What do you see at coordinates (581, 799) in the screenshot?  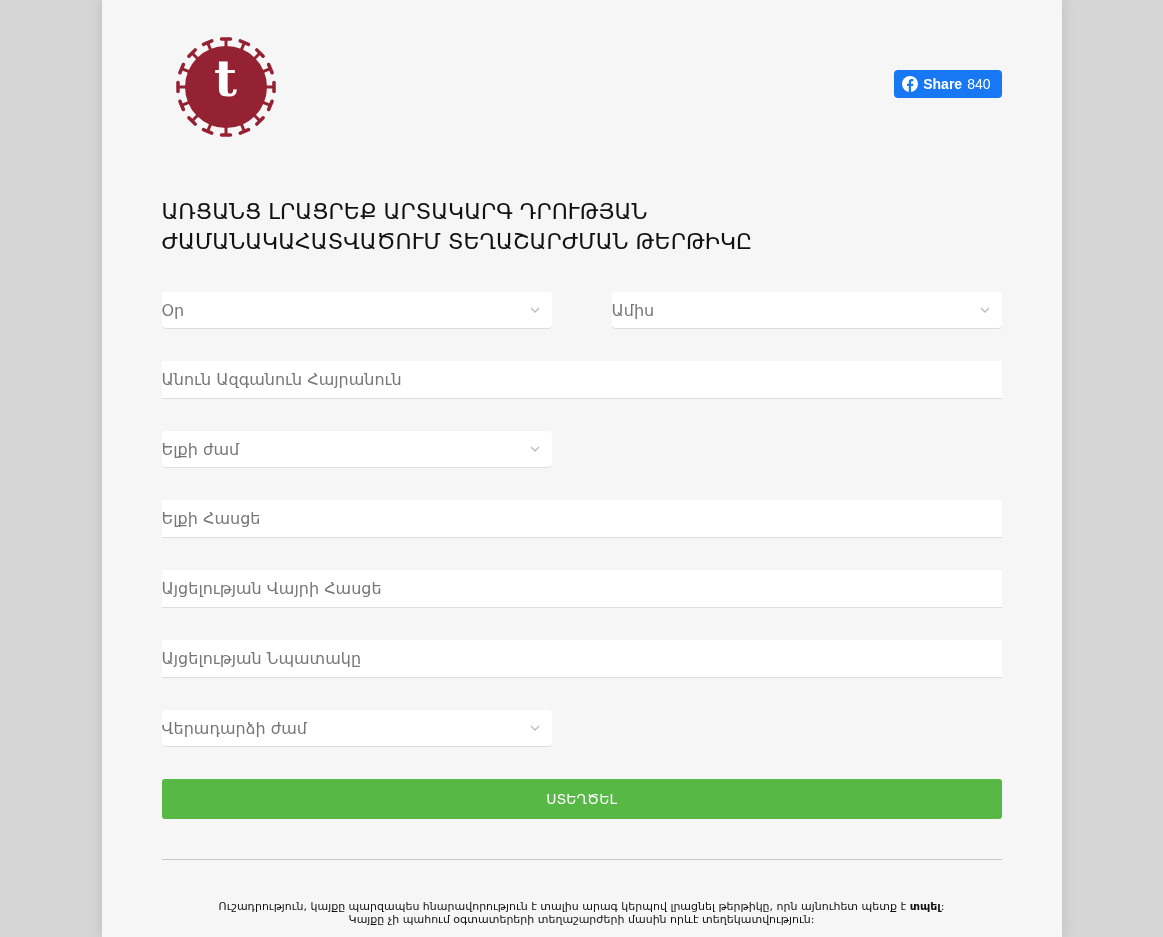 I see `submit-button: ՍՏԵՂԾԵԼ` at bounding box center [581, 799].